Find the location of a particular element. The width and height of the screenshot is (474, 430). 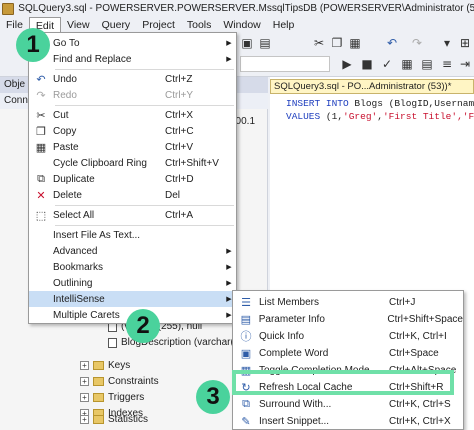

menu-item-select-all: ⬚ Select All Ctrl+A is located at coordinates (132, 215).